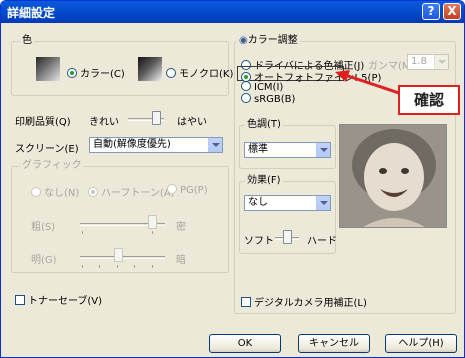 This screenshot has height=358, width=465. Describe the element at coordinates (258, 149) in the screenshot. I see `tone-select-value: 標準` at that location.